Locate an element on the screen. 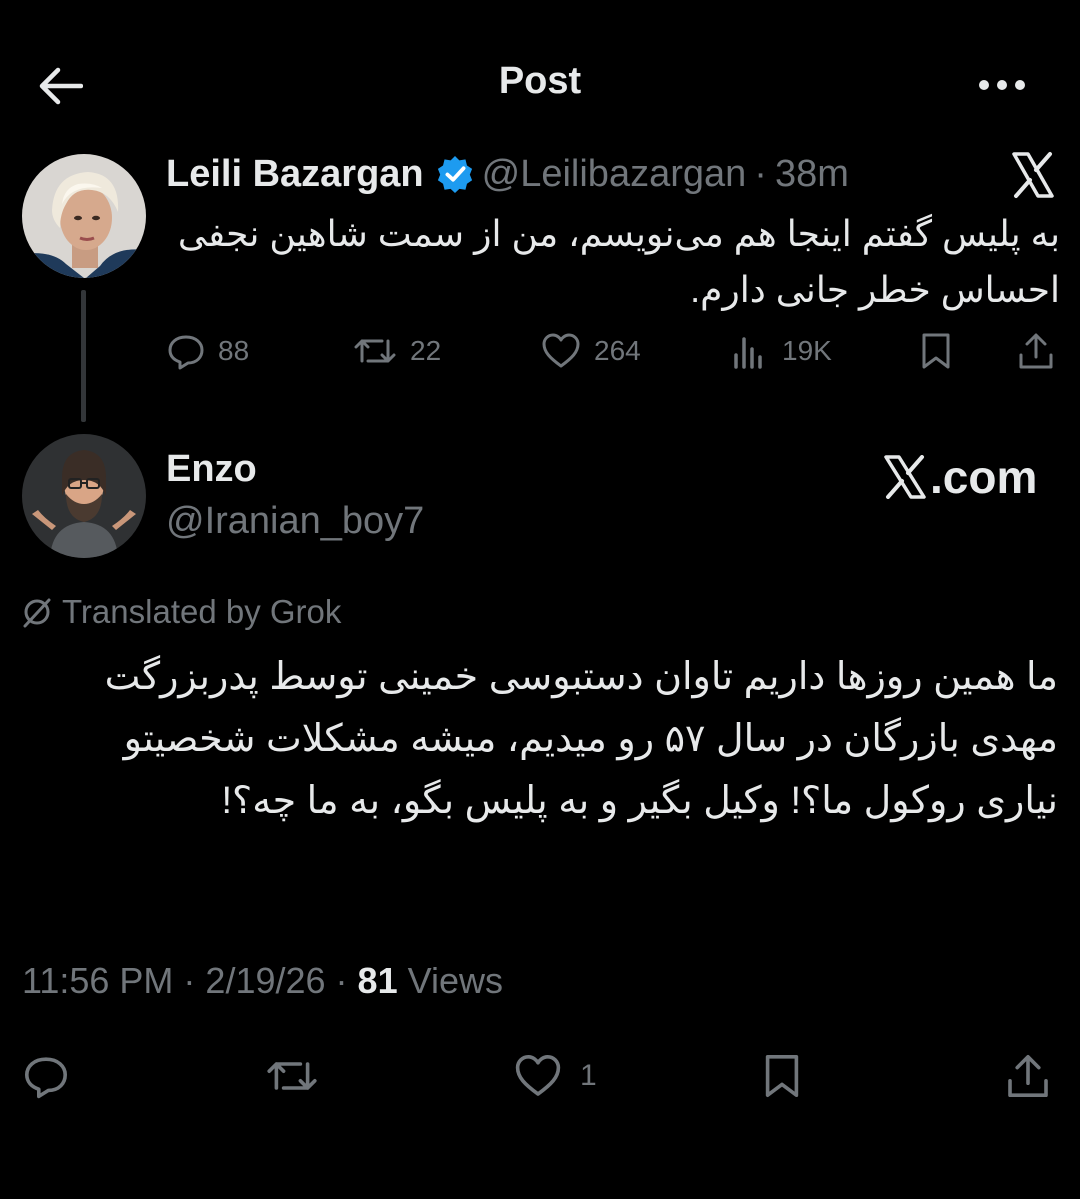  parent-tweet-actions: 88 22 264 19K is located at coordinates (613, 351).